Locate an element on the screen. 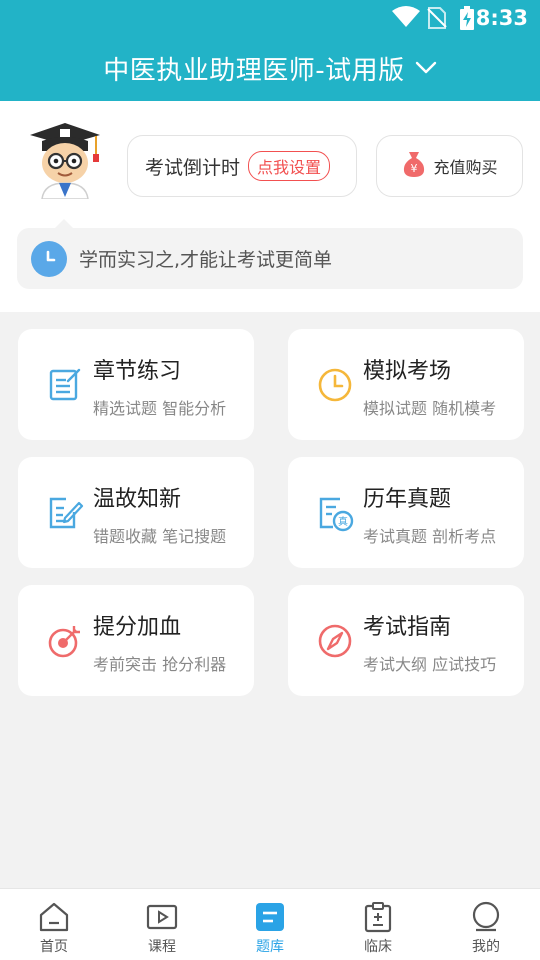  card-past-exams: 真 历年真题 考试真题 剖析考点 is located at coordinates (406, 512).